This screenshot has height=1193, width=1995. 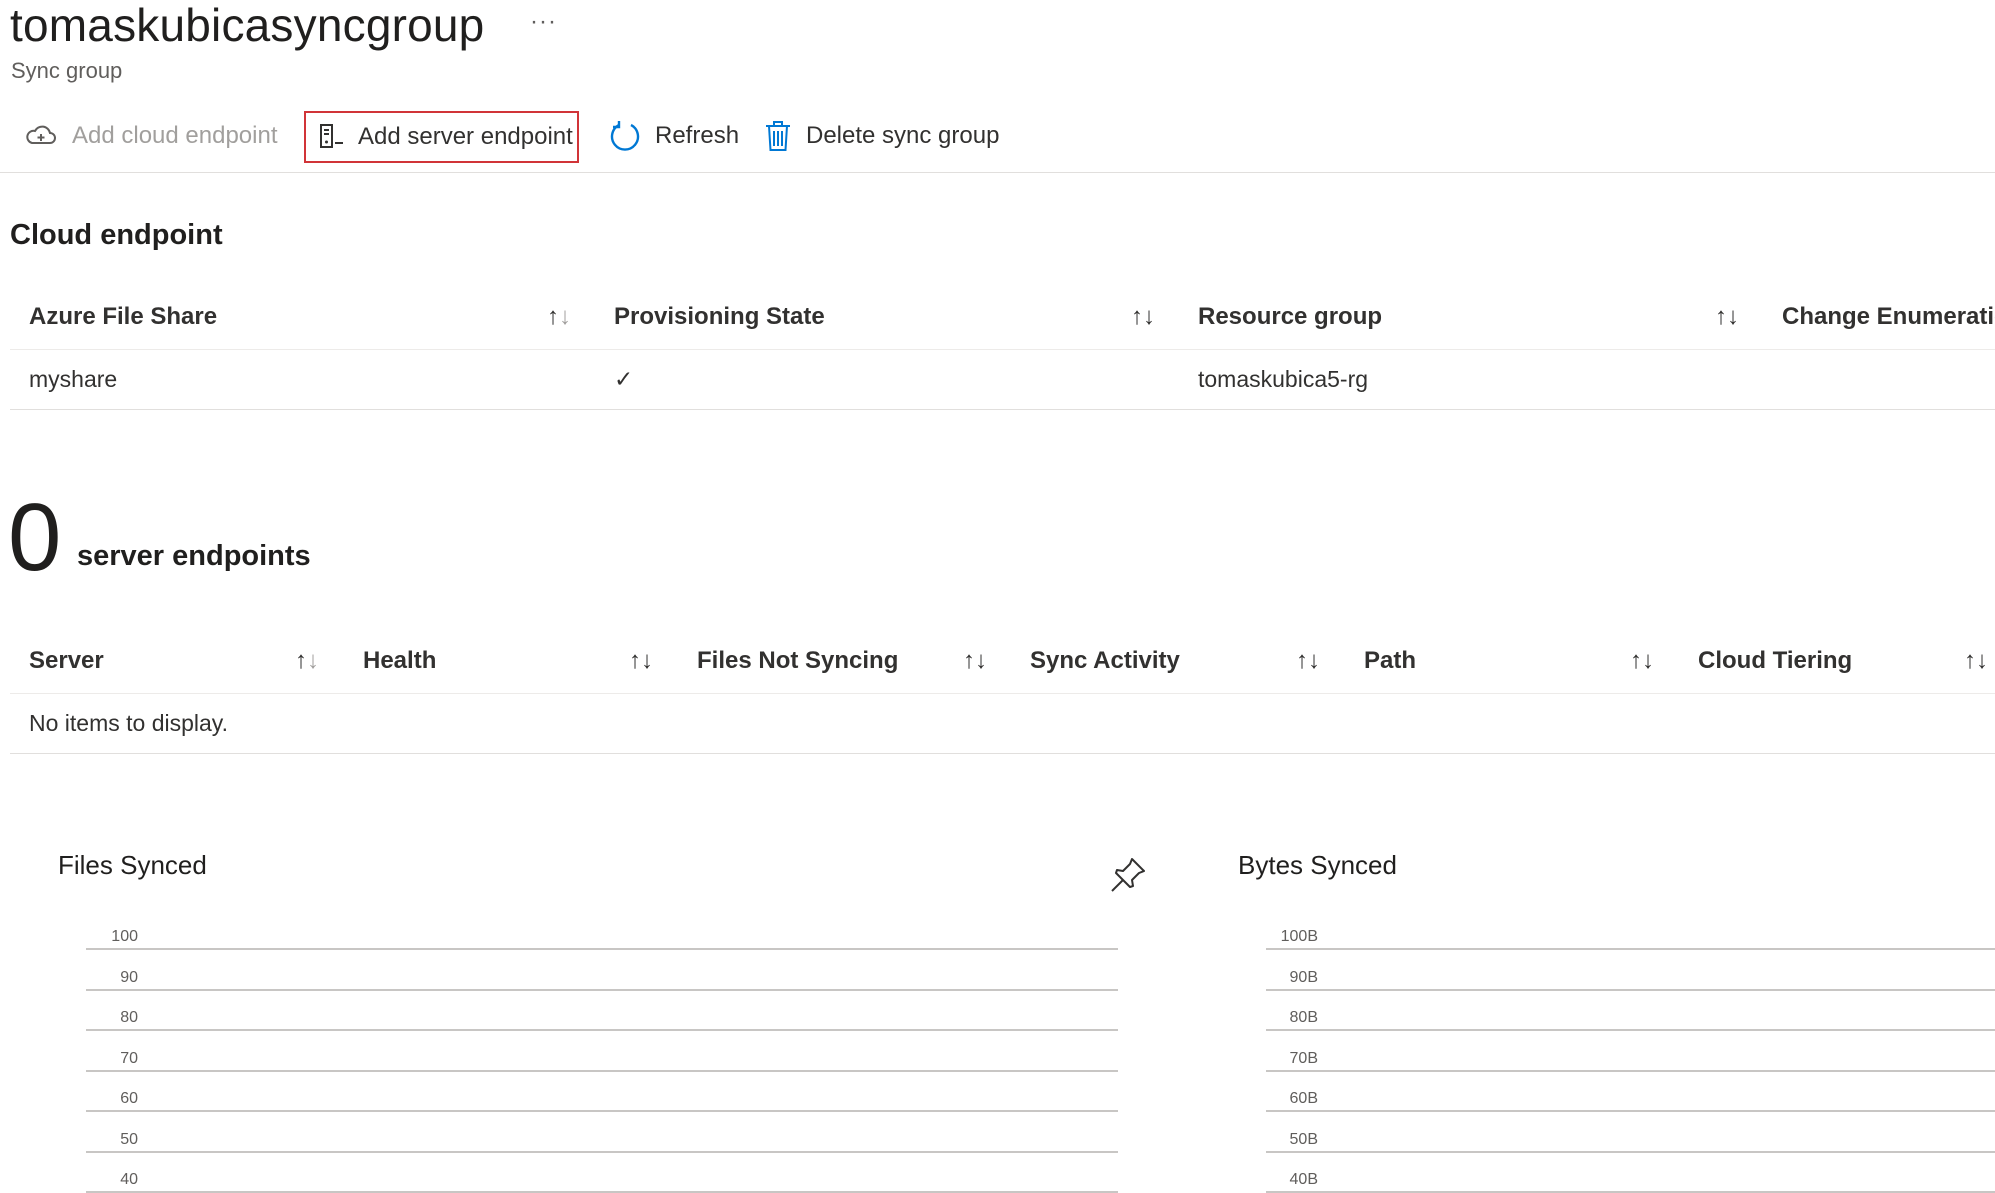 I want to click on refresh-icon, so click(x=625, y=136).